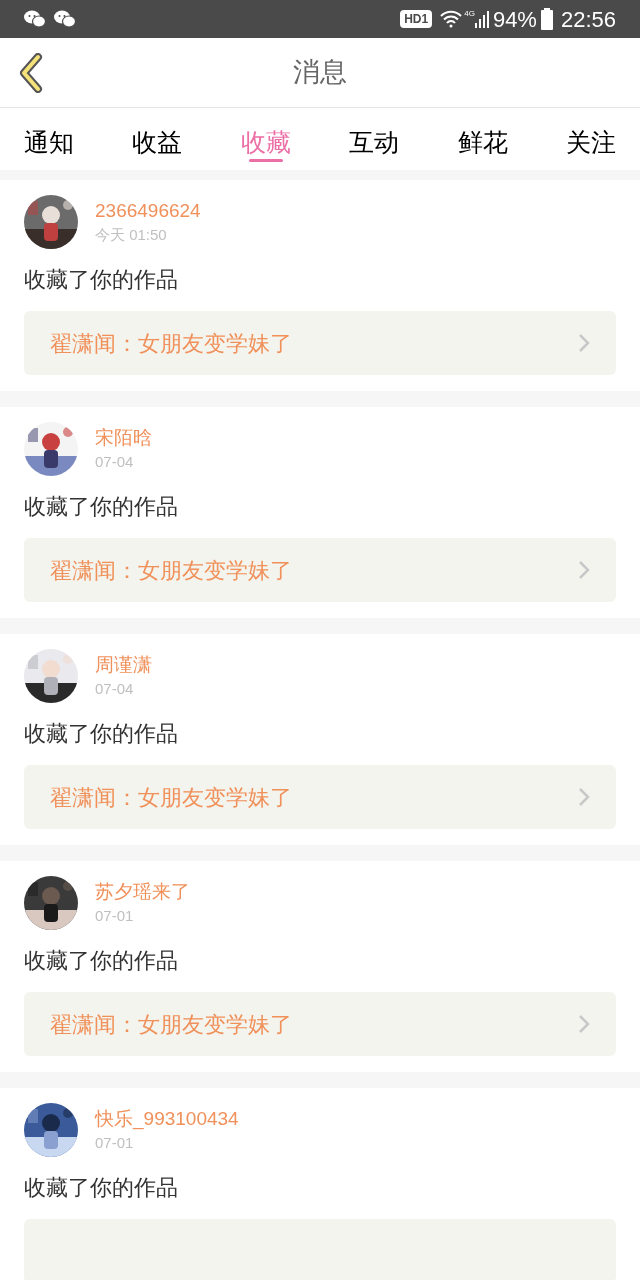 This screenshot has height=1280, width=640. I want to click on tab: 收藏, so click(265, 139).